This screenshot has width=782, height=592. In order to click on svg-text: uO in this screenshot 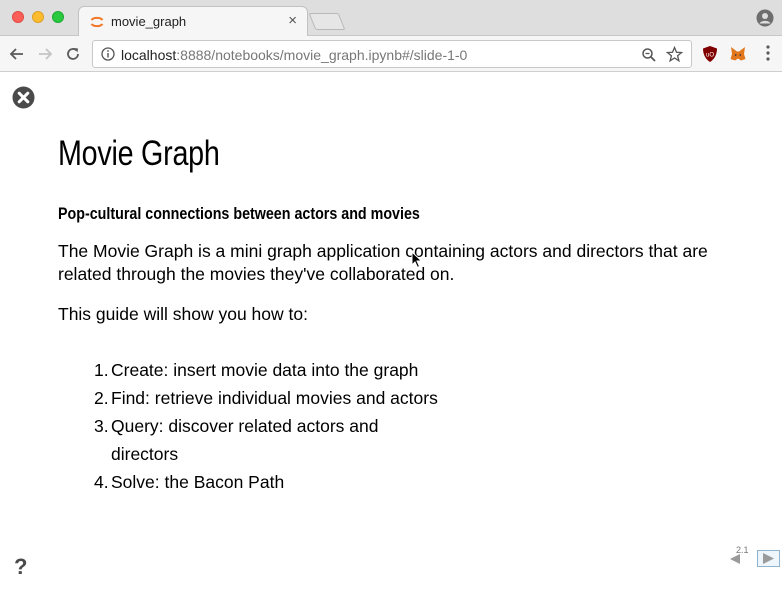, I will do `click(710, 56)`.